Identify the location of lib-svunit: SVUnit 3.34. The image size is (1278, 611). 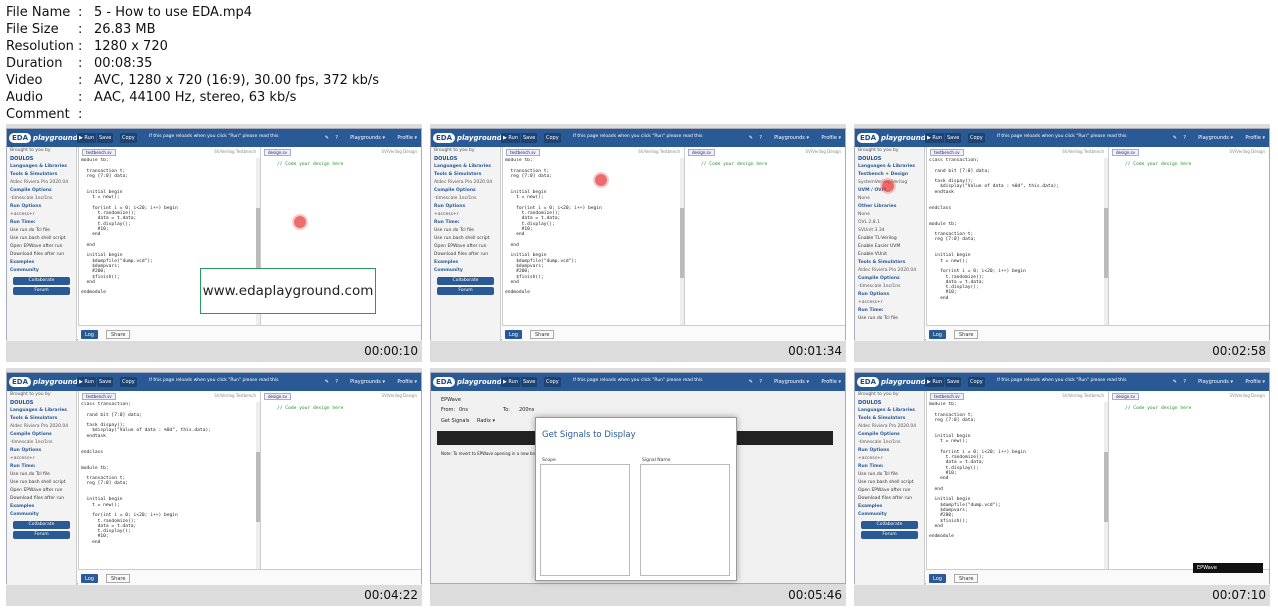
(889, 231).